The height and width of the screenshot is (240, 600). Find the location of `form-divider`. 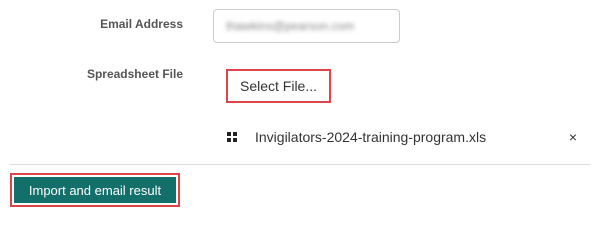

form-divider is located at coordinates (300, 164).